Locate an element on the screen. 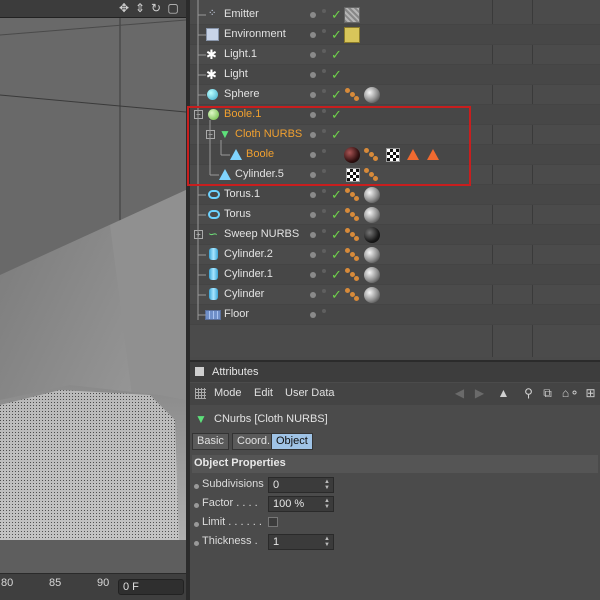 The image size is (600, 600). menu-edit: Edit is located at coordinates (263, 393).